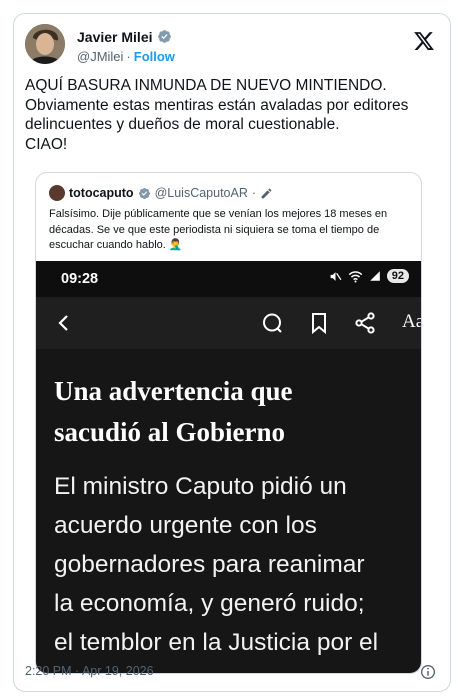 This screenshot has width=458, height=698. Describe the element at coordinates (80, 279) in the screenshot. I see `phone-time: 09:28` at that location.